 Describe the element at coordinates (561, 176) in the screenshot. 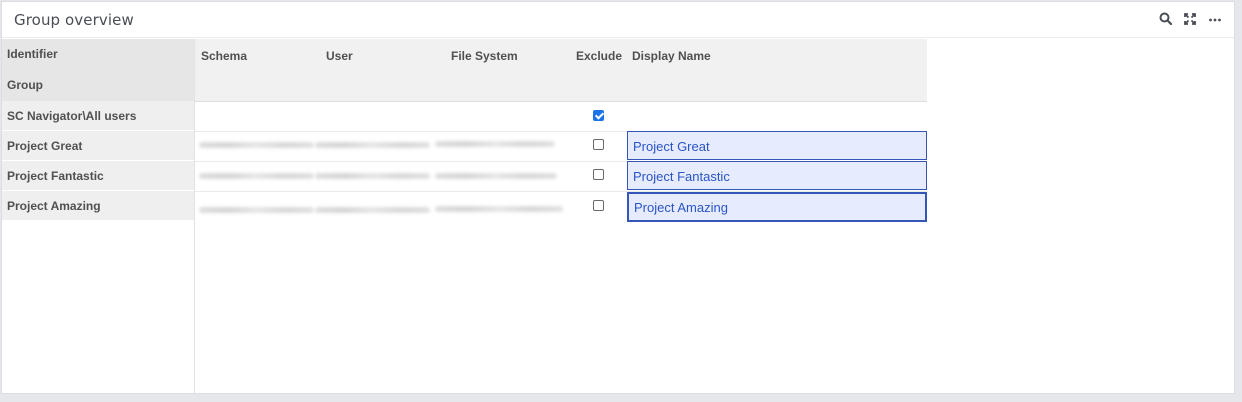

I see `table-row: Project Fantastic` at that location.